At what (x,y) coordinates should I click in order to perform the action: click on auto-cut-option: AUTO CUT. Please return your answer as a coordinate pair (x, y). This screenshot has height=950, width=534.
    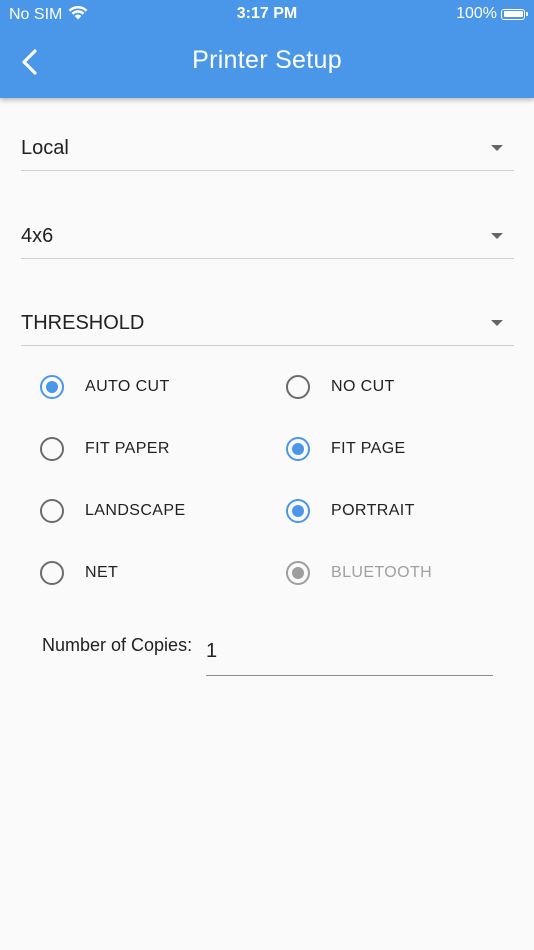
    Looking at the image, I should click on (105, 387).